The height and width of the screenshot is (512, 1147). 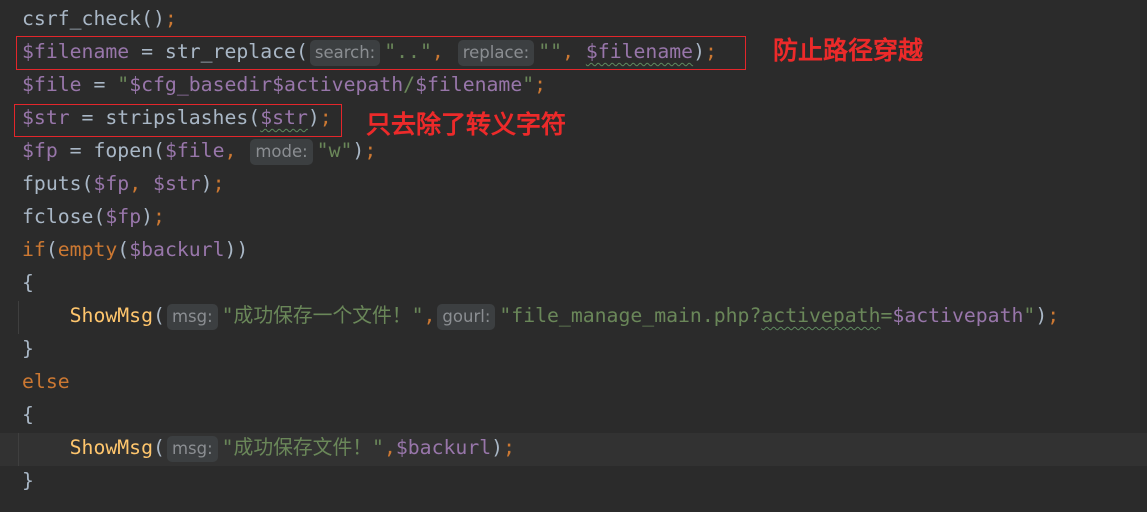 What do you see at coordinates (87, 249) in the screenshot?
I see `code-token: empty` at bounding box center [87, 249].